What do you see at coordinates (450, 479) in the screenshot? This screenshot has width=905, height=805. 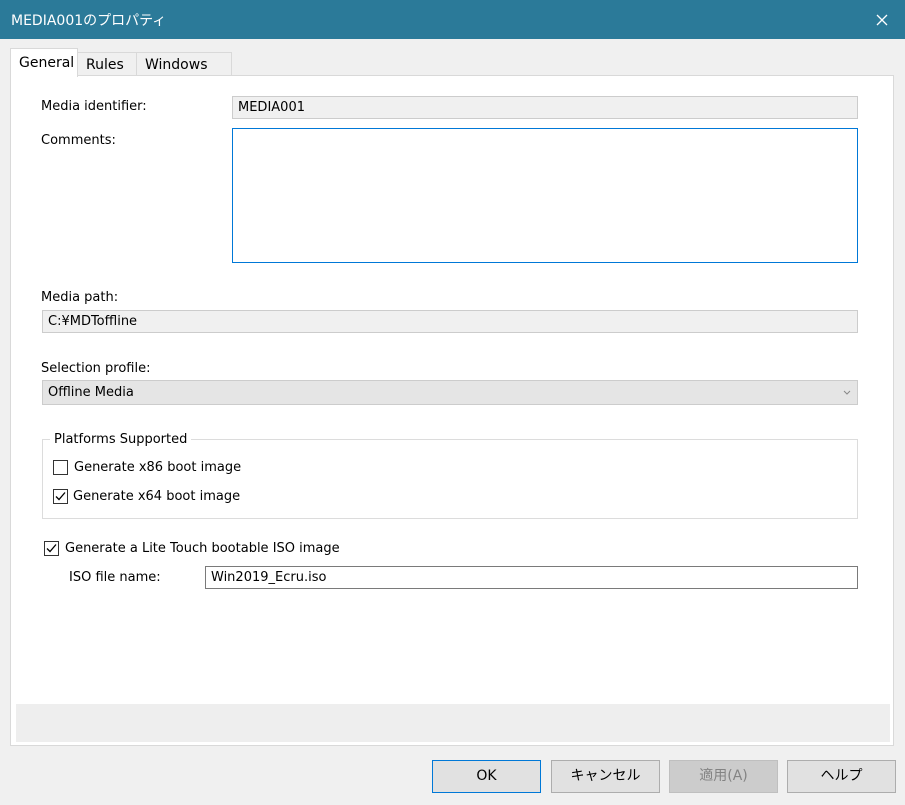 I see `platforms-groupbox` at bounding box center [450, 479].